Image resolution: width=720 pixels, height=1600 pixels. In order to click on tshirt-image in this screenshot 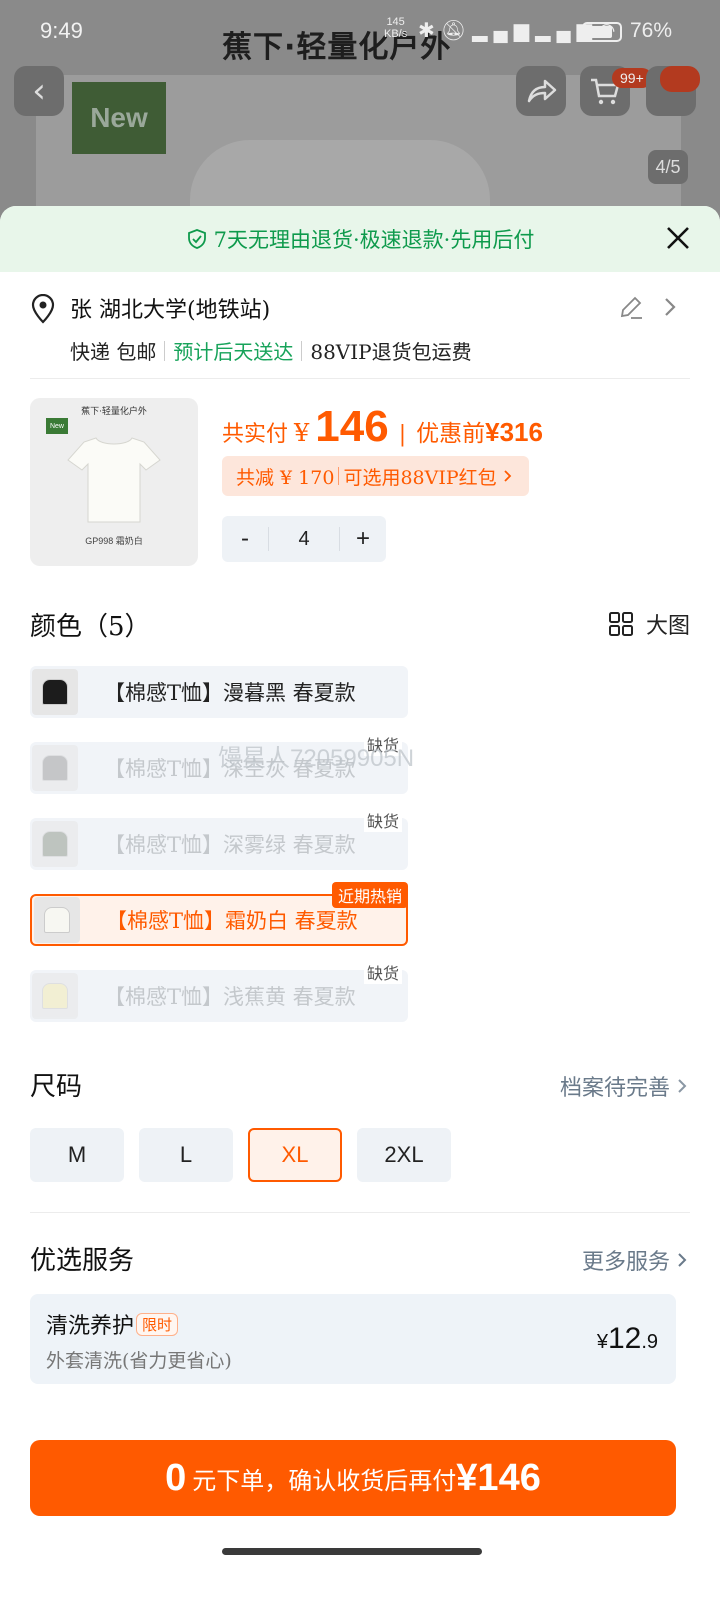, I will do `click(114, 480)`.